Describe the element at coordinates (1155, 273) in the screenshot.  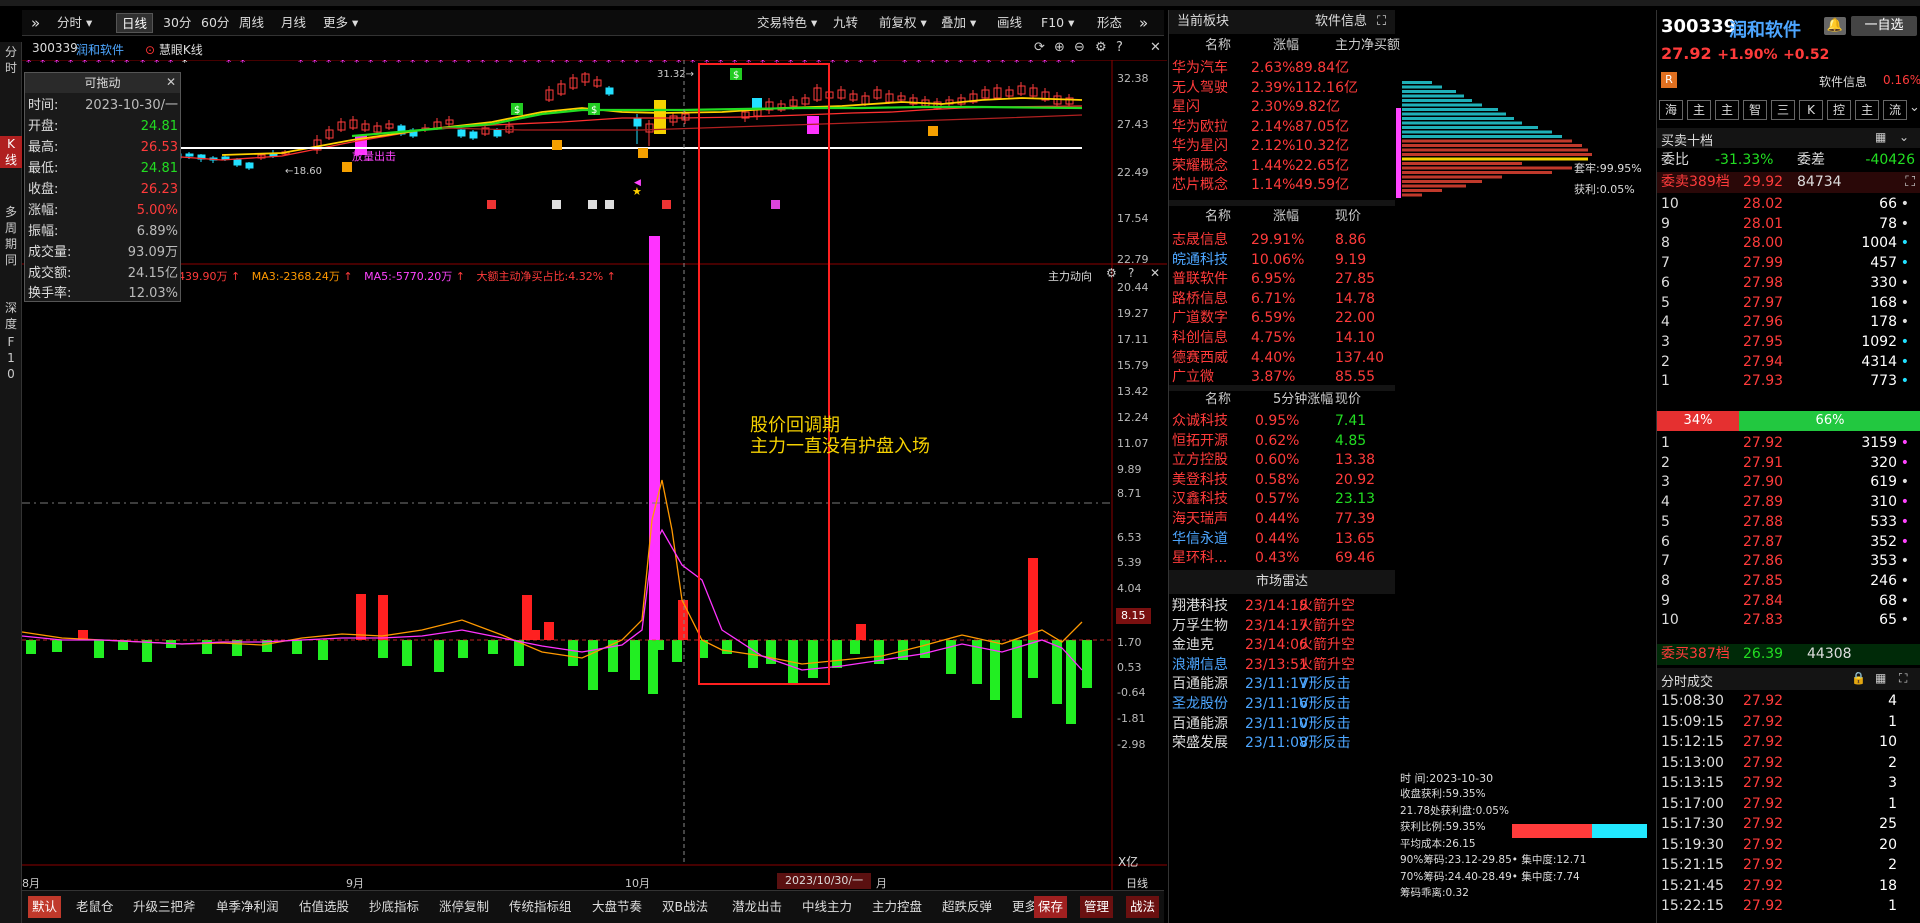
I see `flow-close-icon: ✕` at that location.